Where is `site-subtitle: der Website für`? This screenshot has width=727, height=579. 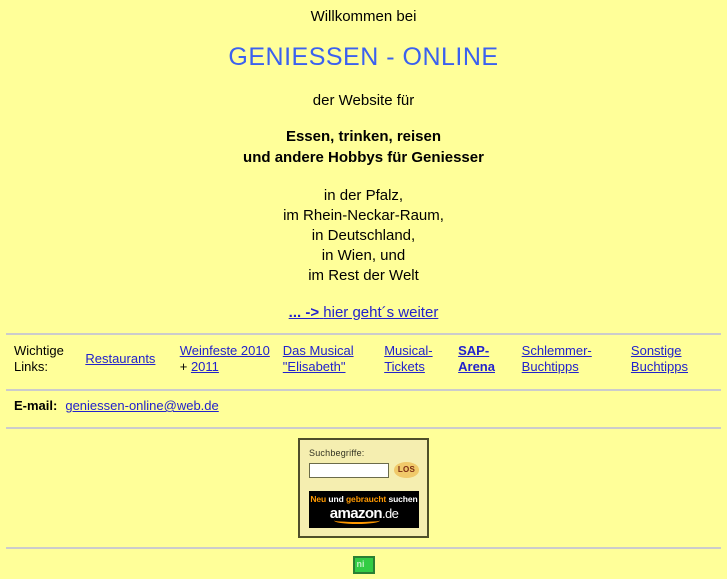
site-subtitle: der Website für is located at coordinates (363, 100).